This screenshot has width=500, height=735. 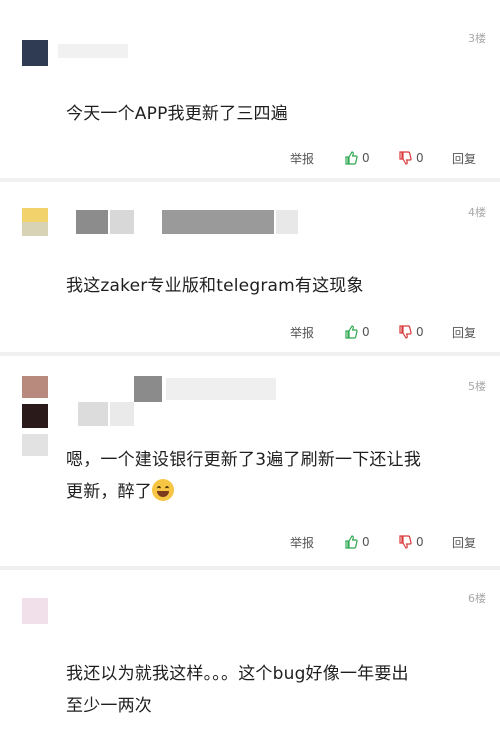 What do you see at coordinates (477, 38) in the screenshot?
I see `floor-number: 3楼` at bounding box center [477, 38].